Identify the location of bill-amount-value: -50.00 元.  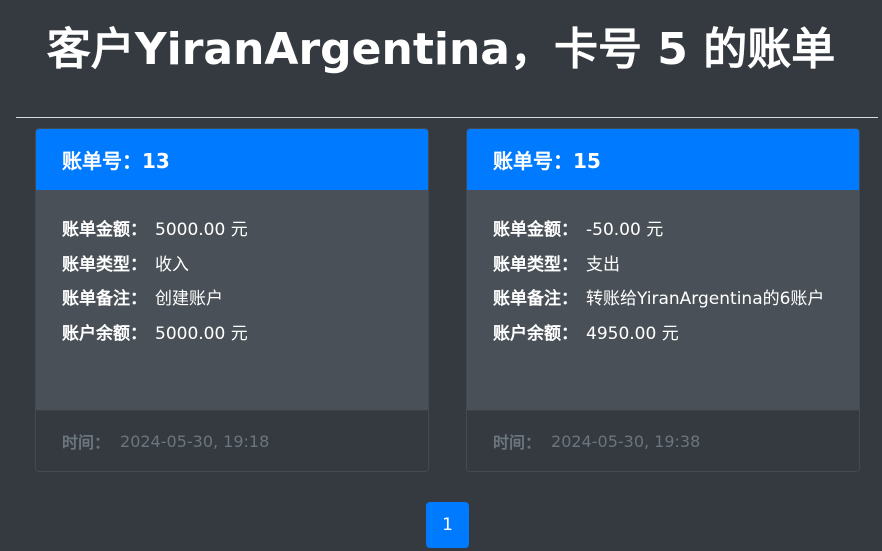
(625, 230).